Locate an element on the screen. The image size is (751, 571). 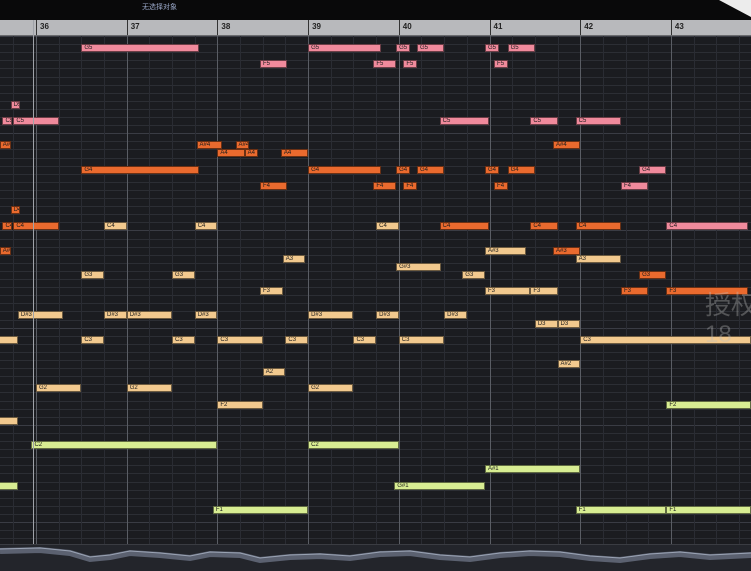
corner-flag-icon is located at coordinates (735, 8).